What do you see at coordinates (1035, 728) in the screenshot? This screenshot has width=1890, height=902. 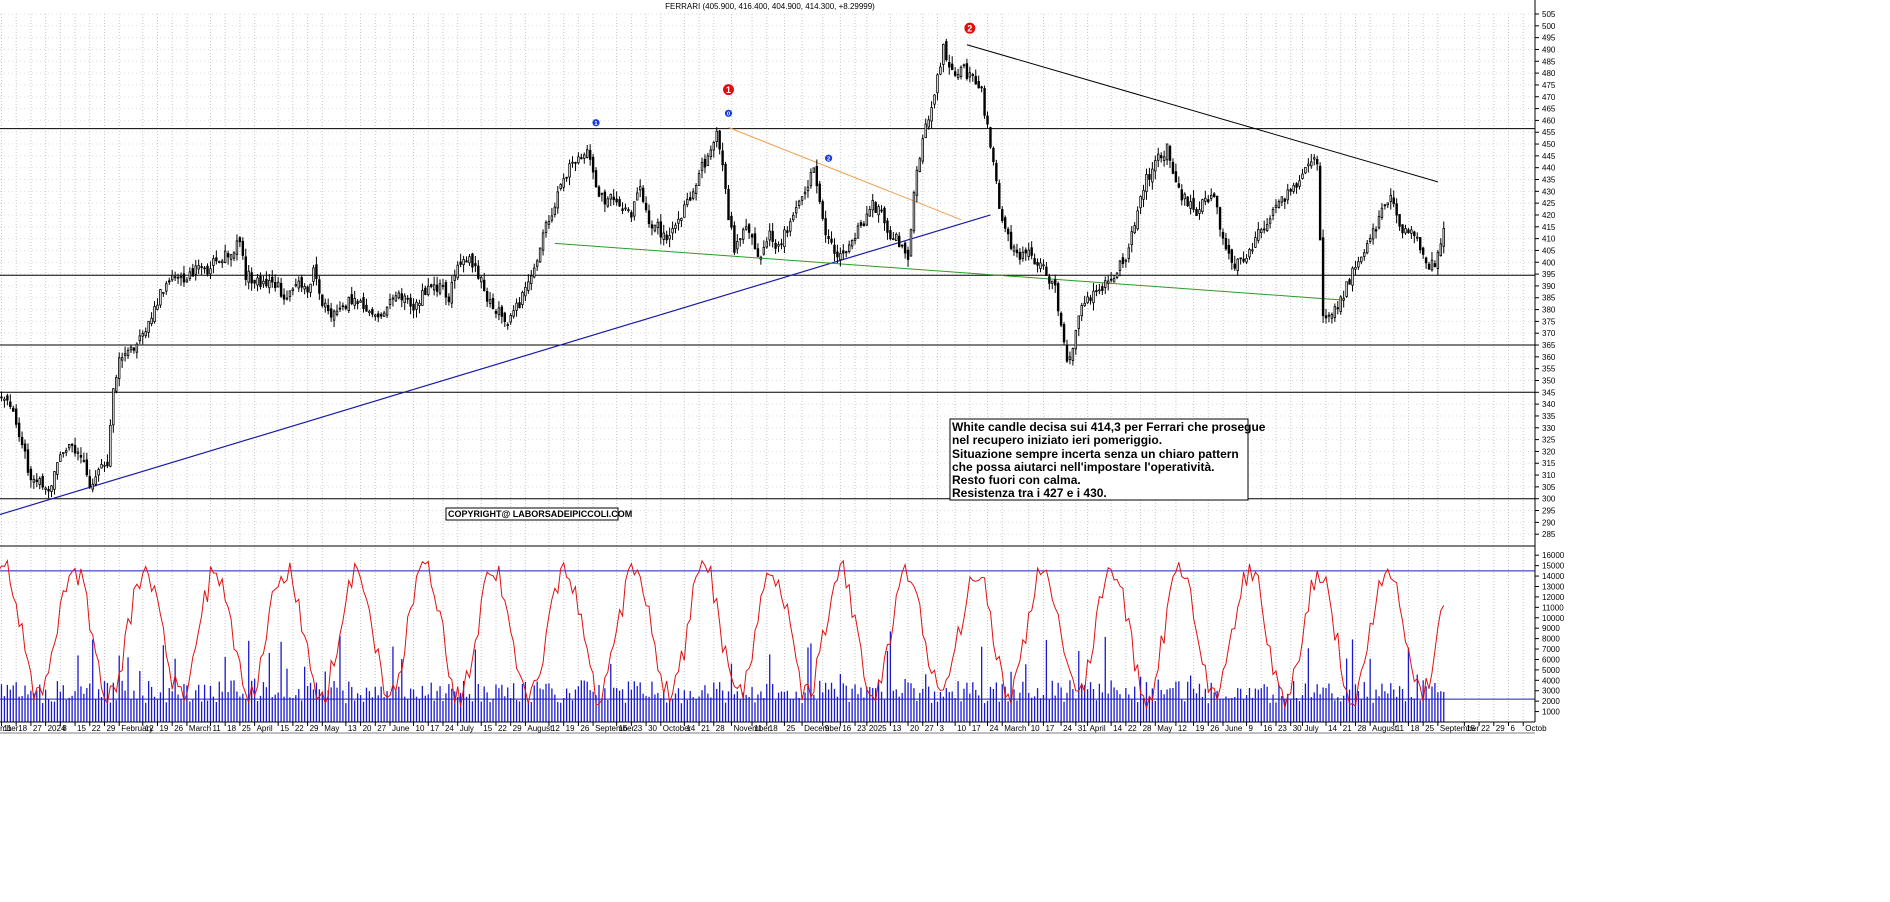 I see `x-tick-label: 10` at bounding box center [1035, 728].